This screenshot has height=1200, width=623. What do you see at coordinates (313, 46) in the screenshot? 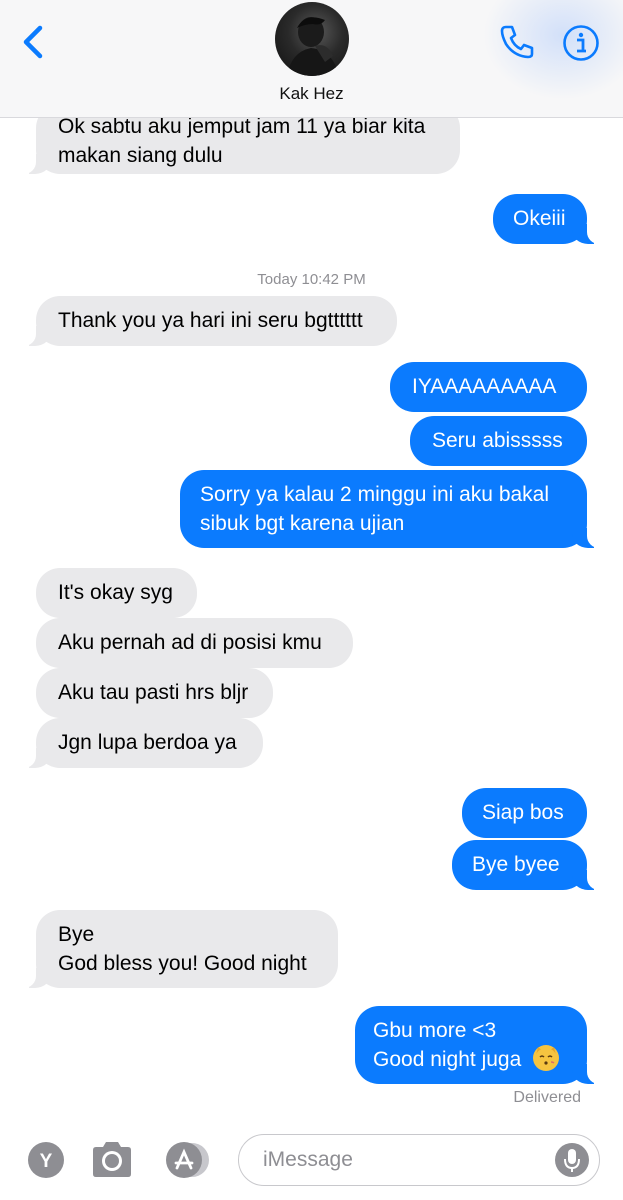
I see `avatar-photo` at bounding box center [313, 46].